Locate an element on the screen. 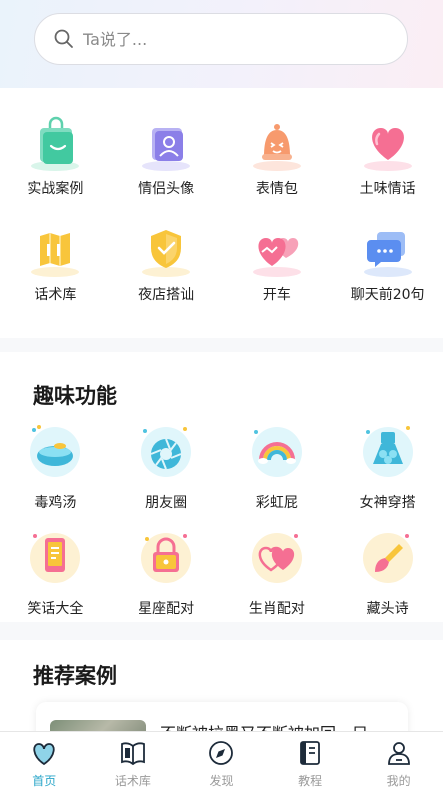  feature-label: 星座配对 is located at coordinates (166, 609).